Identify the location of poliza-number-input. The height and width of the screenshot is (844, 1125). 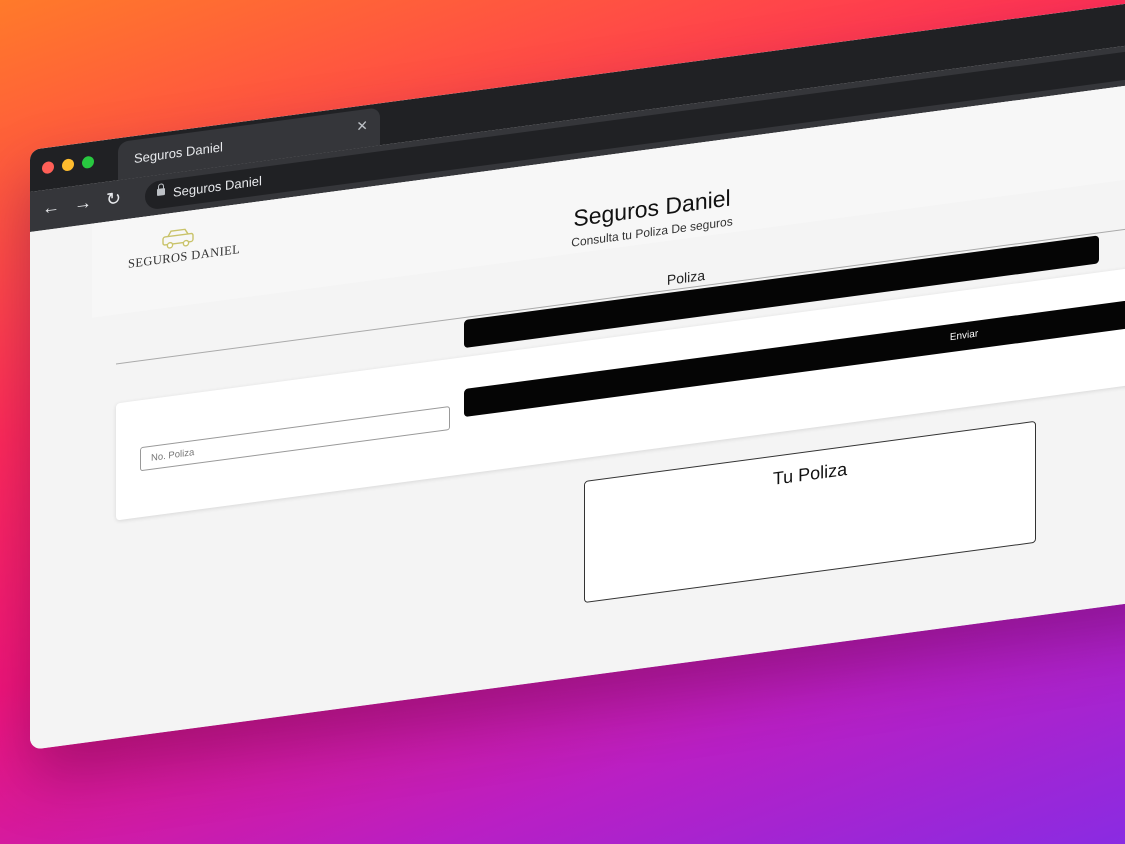
(295, 438).